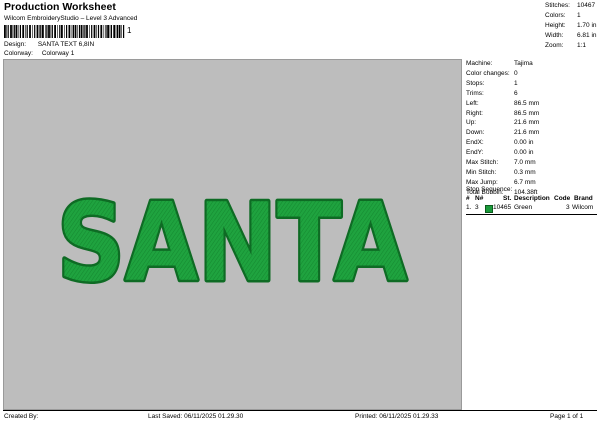 This screenshot has width=600, height=424. I want to click on table-header: # N# St. Description Code Brand, so click(532, 199).